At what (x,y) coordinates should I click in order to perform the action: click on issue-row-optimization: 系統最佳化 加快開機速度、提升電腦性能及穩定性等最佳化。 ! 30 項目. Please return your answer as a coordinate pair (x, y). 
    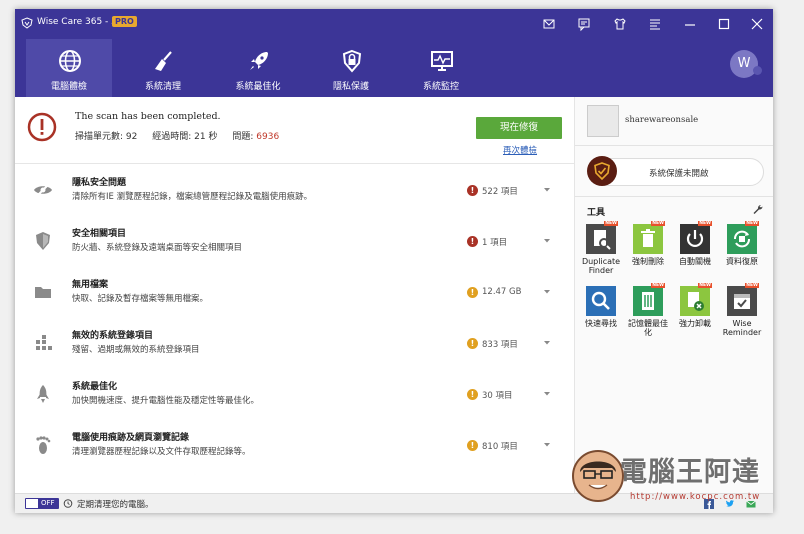
    Looking at the image, I should click on (294, 395).